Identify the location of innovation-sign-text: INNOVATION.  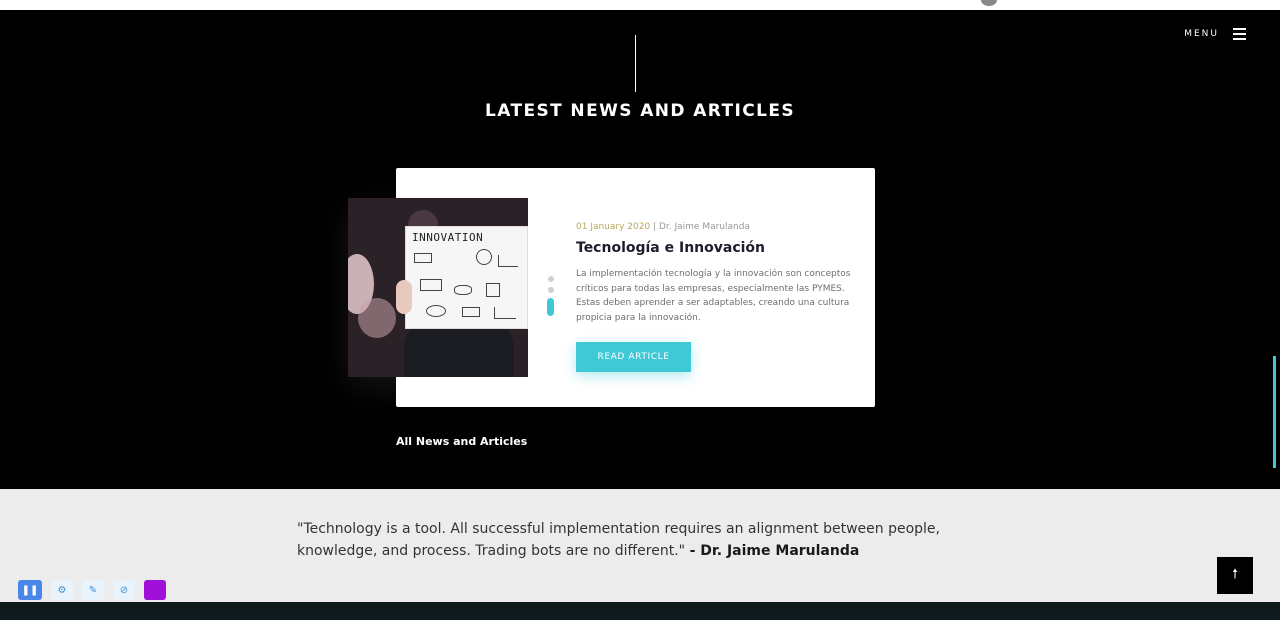
(448, 237).